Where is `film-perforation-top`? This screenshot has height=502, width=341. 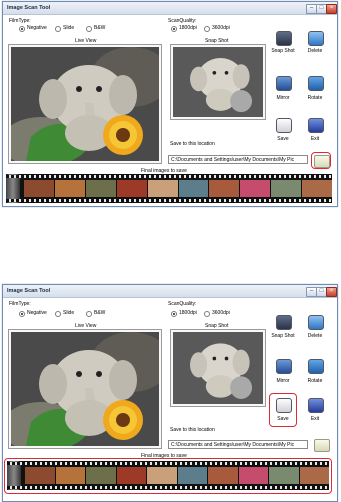 film-perforation-top is located at coordinates (169, 176).